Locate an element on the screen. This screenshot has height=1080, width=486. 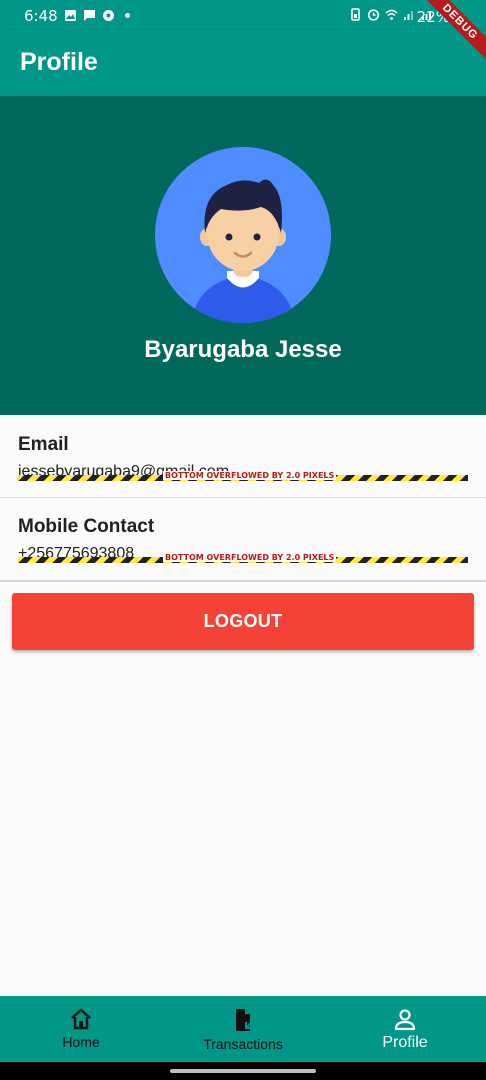
dot-icon is located at coordinates (127, 15).